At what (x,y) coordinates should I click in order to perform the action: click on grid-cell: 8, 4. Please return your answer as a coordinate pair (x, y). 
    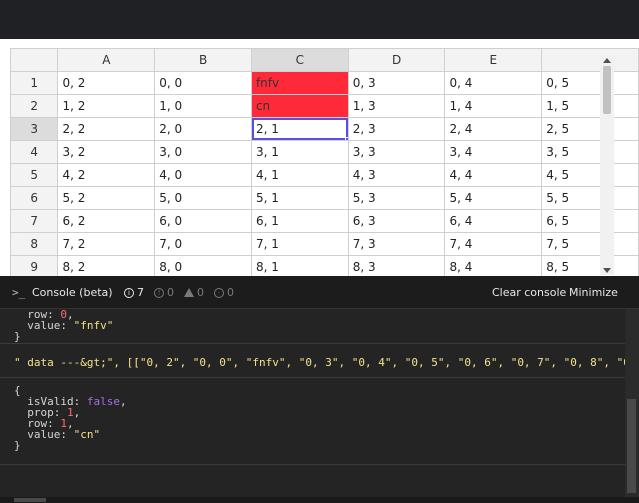
    Looking at the image, I should click on (493, 265).